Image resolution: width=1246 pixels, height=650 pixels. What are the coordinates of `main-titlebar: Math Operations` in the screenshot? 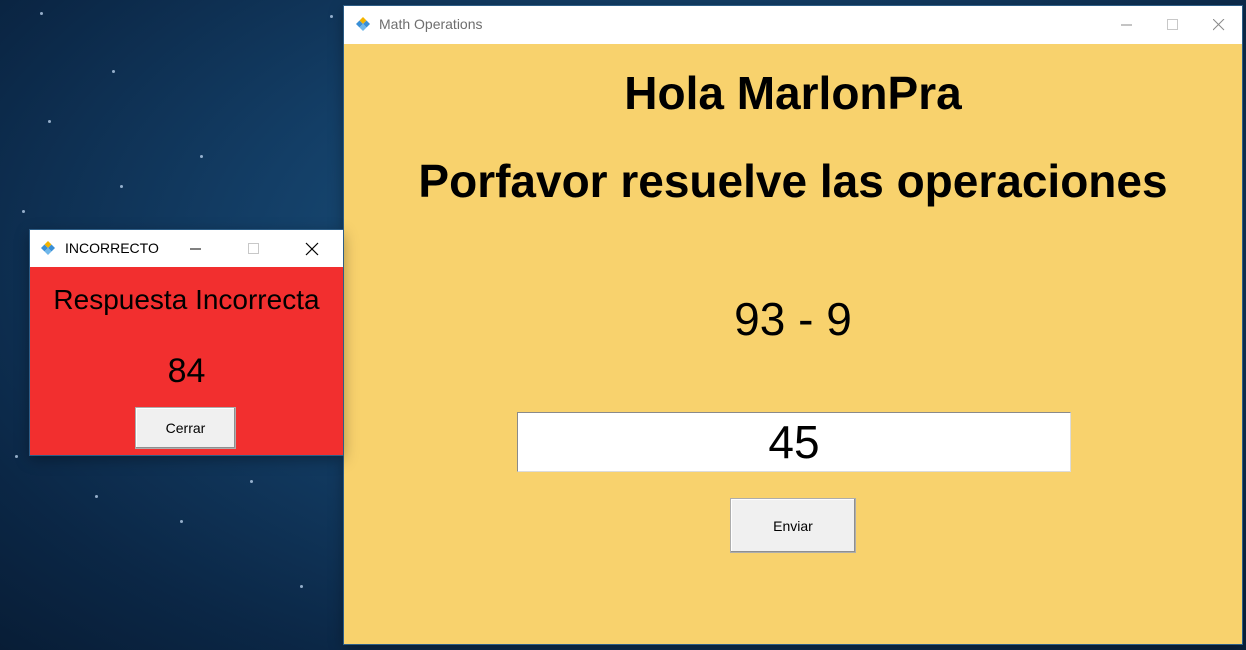 It's located at (793, 25).